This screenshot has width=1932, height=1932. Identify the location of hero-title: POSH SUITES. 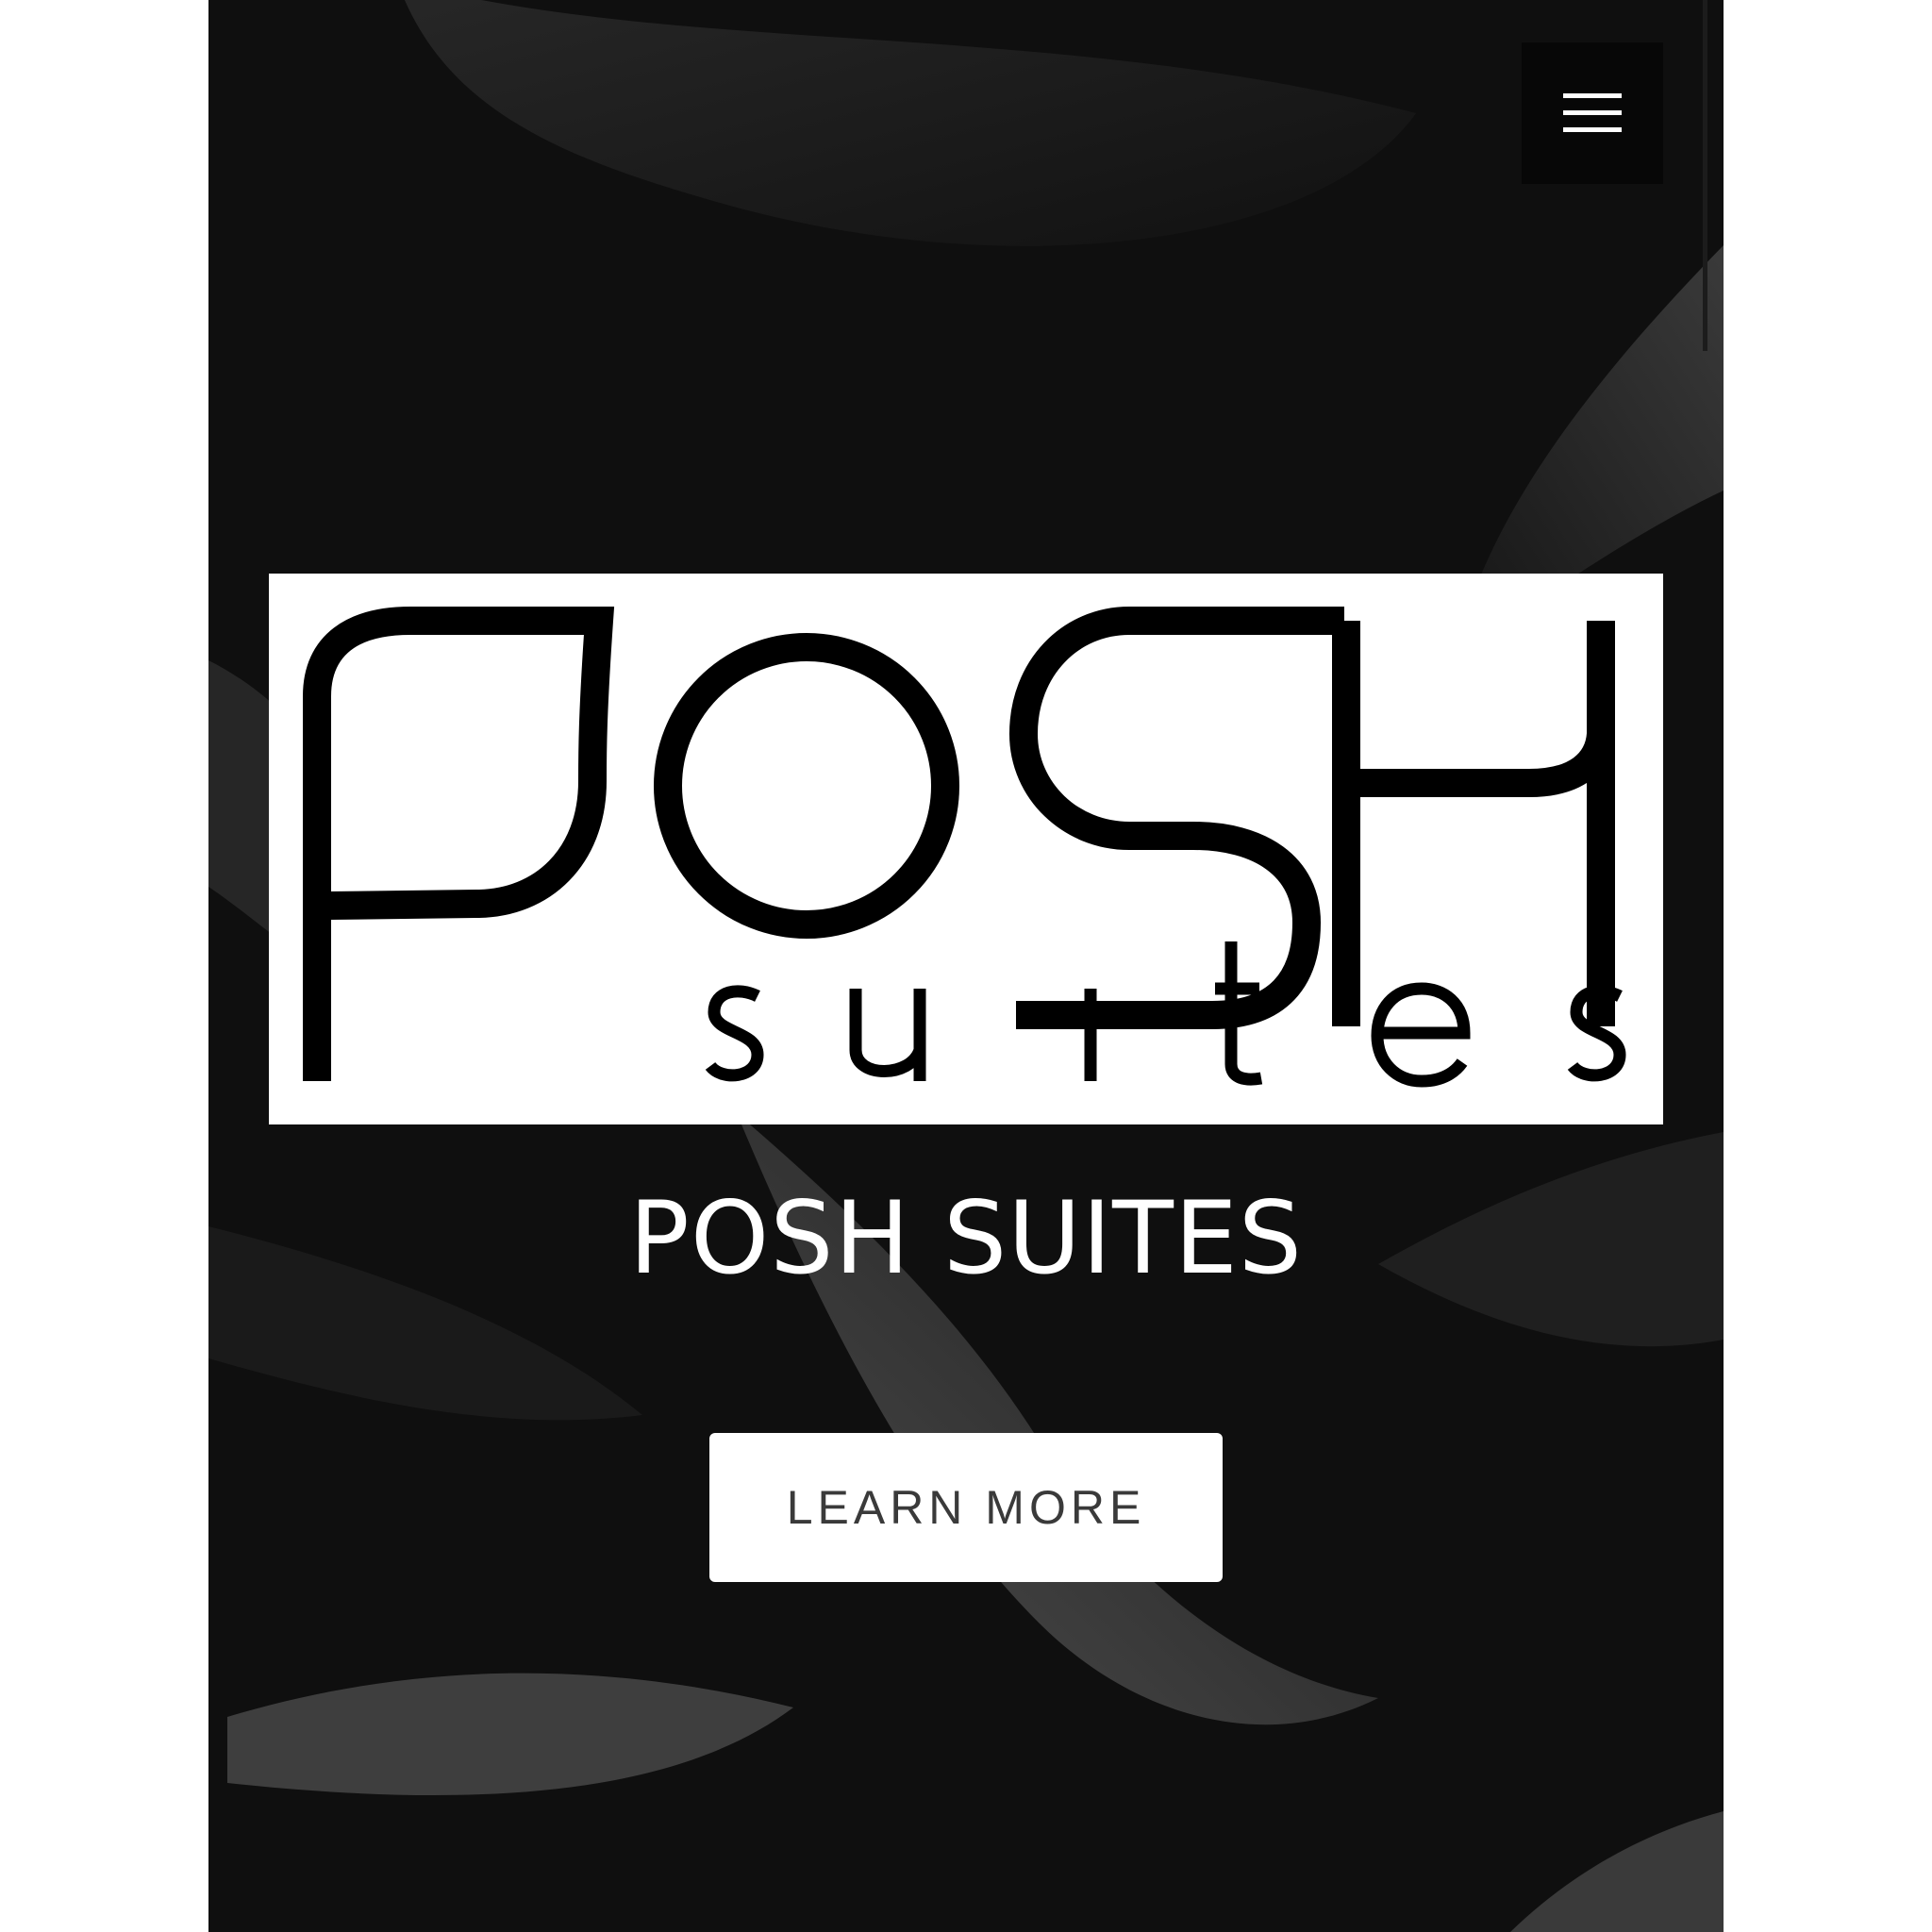
(966, 1238).